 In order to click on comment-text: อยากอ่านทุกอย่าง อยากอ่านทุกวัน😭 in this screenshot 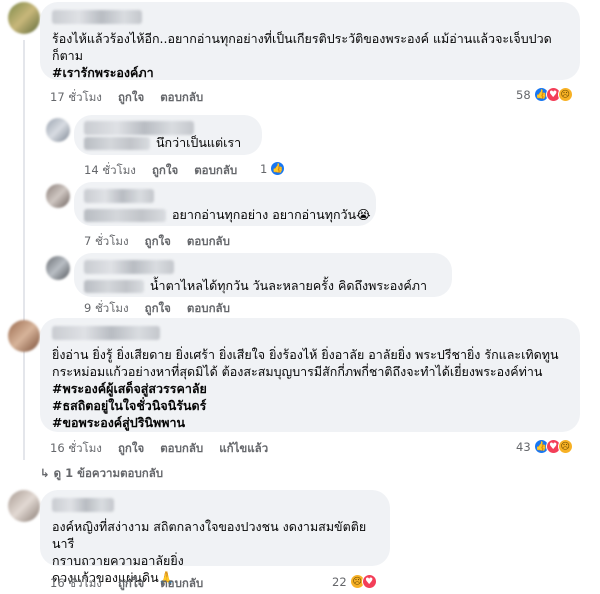, I will do `click(271, 214)`.